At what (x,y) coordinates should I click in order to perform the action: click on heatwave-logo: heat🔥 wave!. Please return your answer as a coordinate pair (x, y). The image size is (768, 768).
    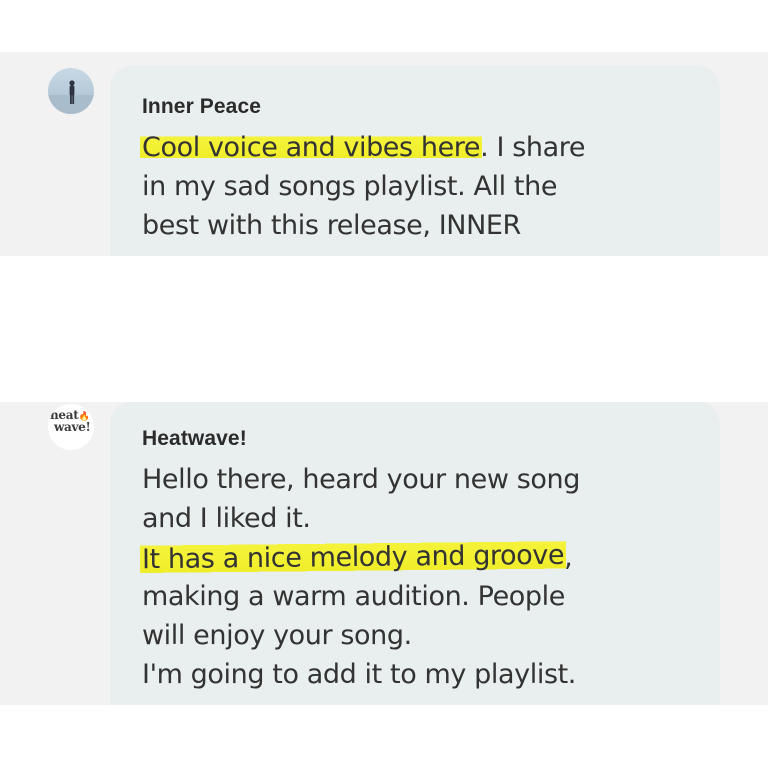
    Looking at the image, I should click on (71, 421).